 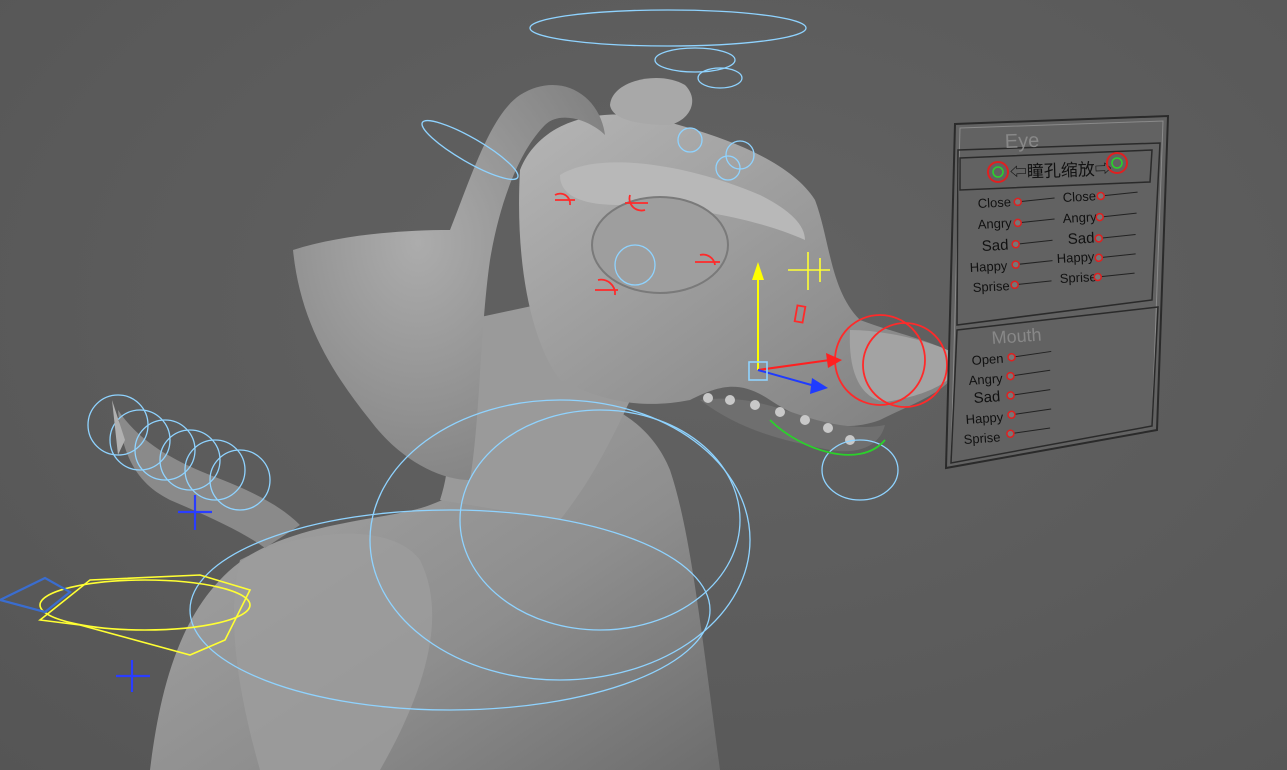 What do you see at coordinates (905, 366) in the screenshot?
I see `dog-snout-mesh` at bounding box center [905, 366].